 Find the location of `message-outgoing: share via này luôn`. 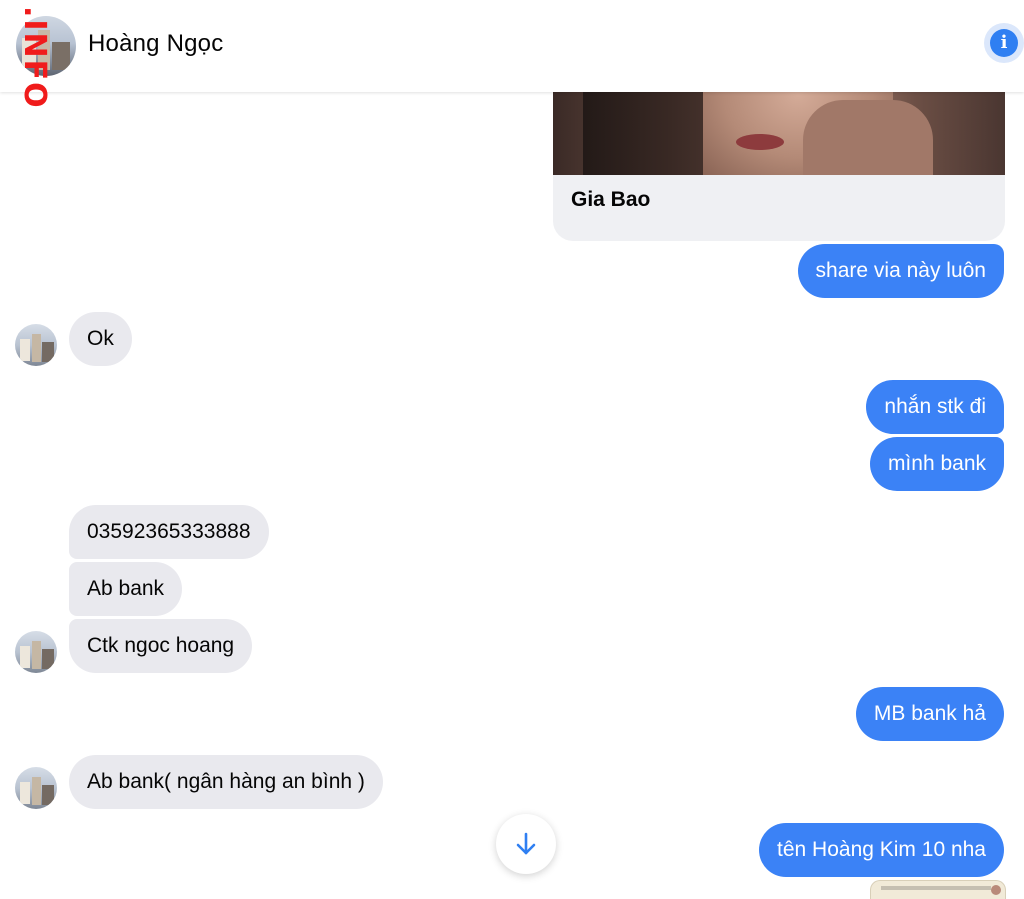

message-outgoing: share via này luôn is located at coordinates (900, 271).